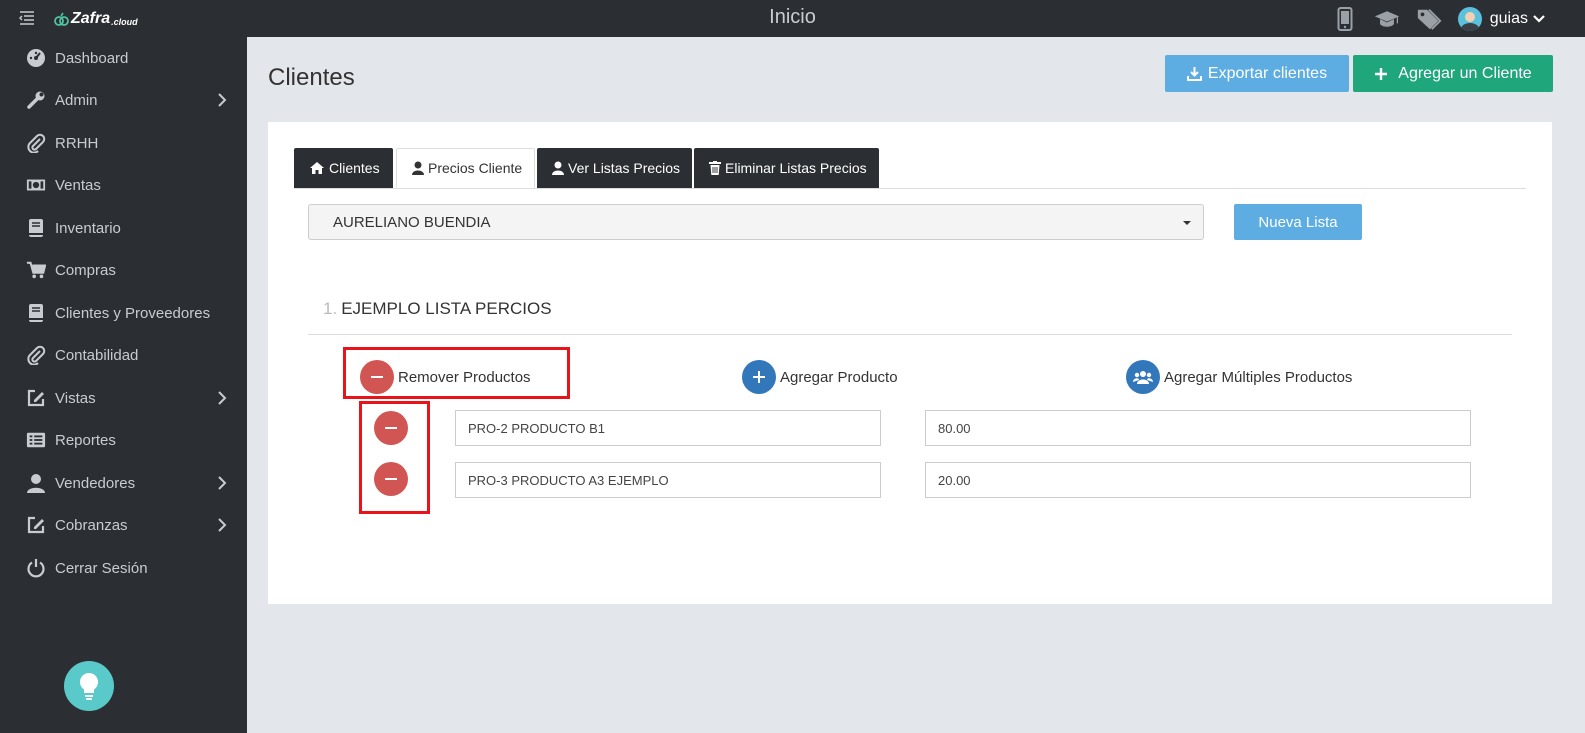 Image resolution: width=1585 pixels, height=733 pixels. What do you see at coordinates (77, 143) in the screenshot?
I see `sidebar-item-label: RRHH` at bounding box center [77, 143].